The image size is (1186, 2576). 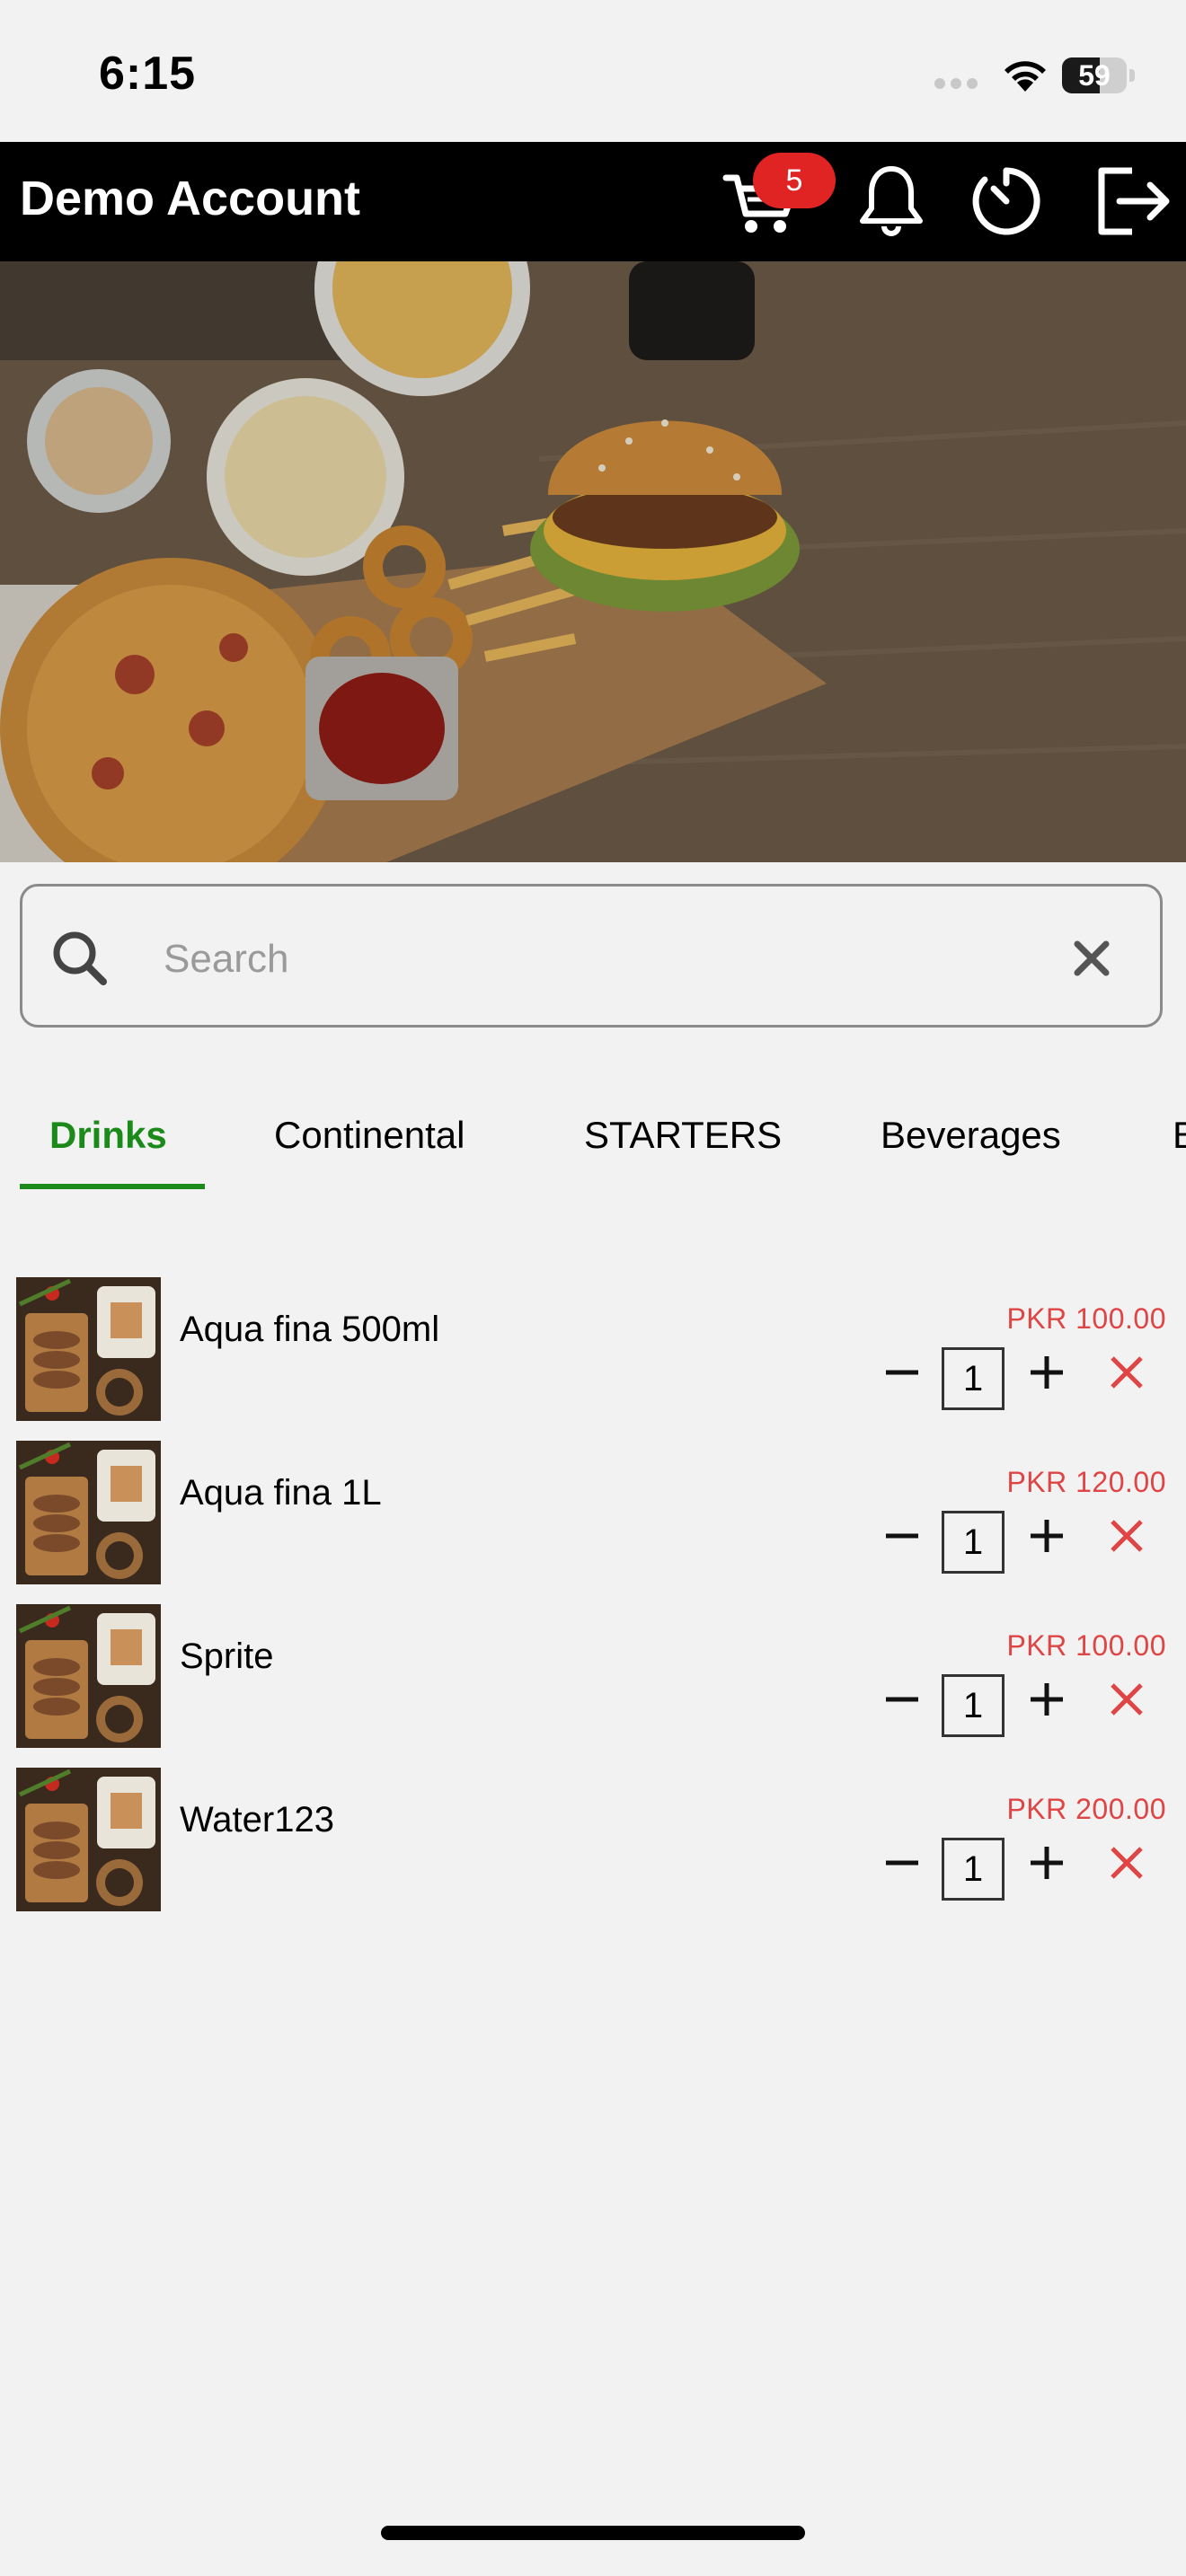 What do you see at coordinates (1006, 201) in the screenshot?
I see `timer-icon` at bounding box center [1006, 201].